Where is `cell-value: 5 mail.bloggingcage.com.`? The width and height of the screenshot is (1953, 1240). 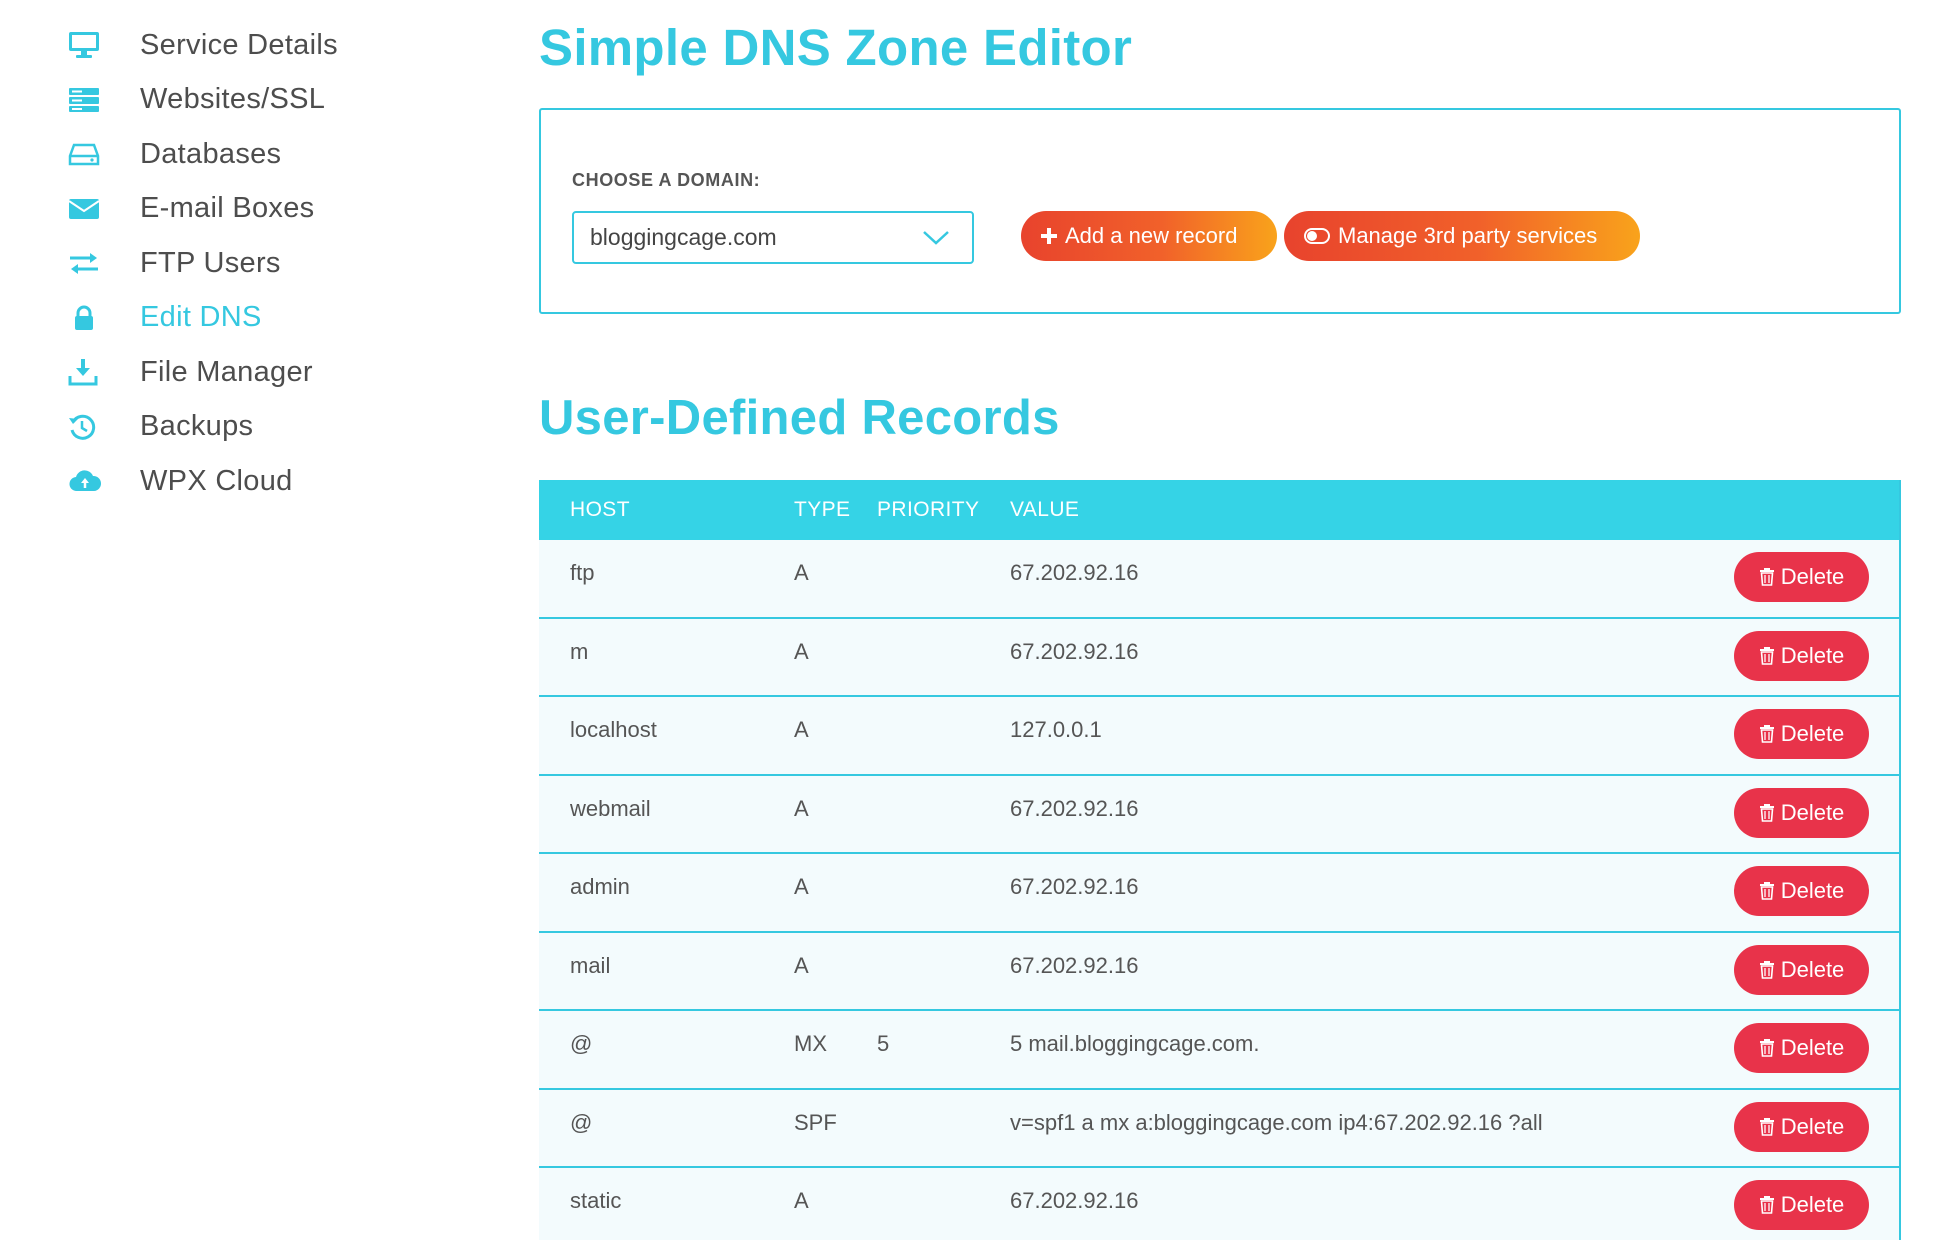
cell-value: 5 mail.bloggingcage.com. is located at coordinates (1135, 1043).